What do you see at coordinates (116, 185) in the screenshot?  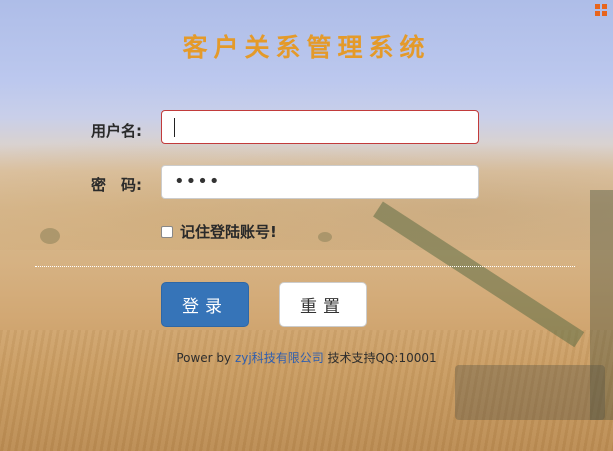 I see `password-label: 密 码:` at bounding box center [116, 185].